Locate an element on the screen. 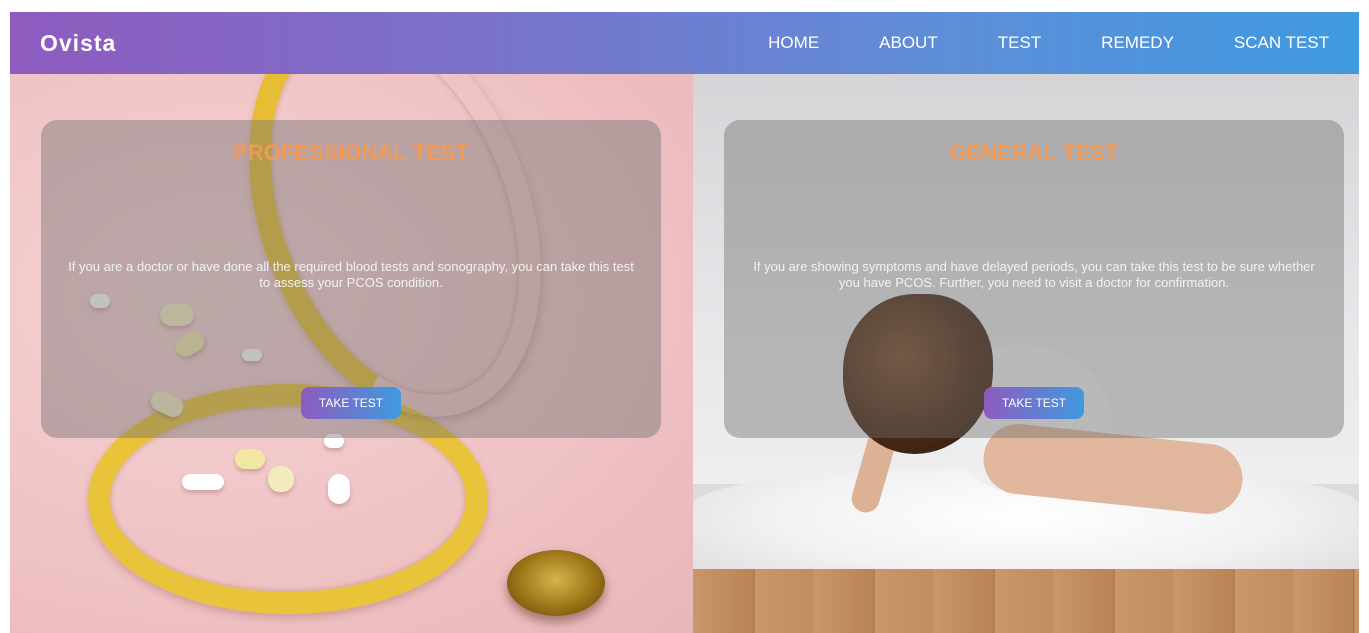  nav-link-test: TEST is located at coordinates (1019, 43).